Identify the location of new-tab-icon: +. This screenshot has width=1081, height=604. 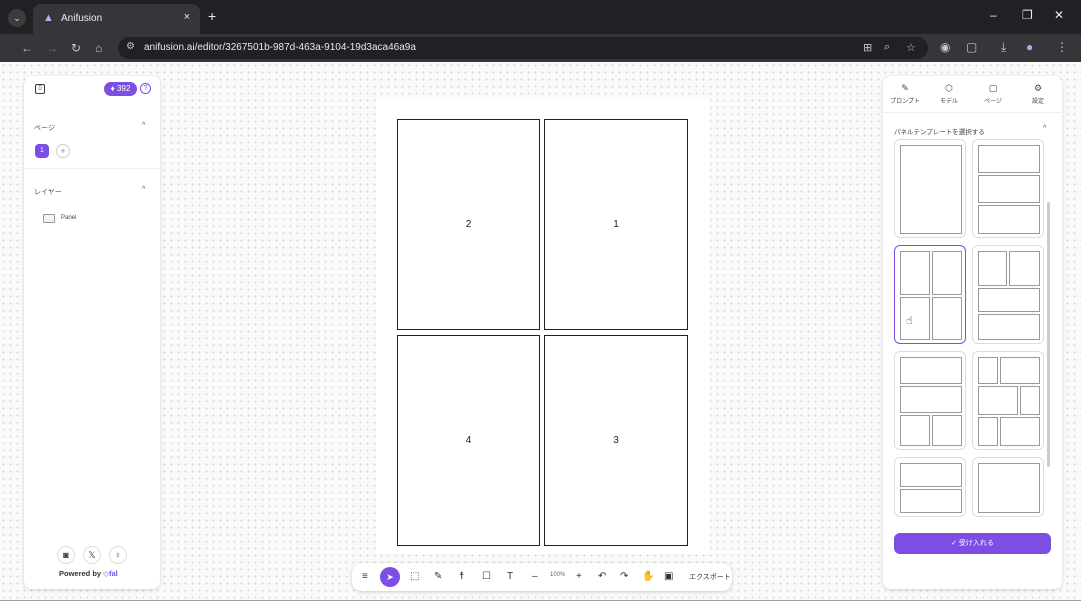
(212, 16).